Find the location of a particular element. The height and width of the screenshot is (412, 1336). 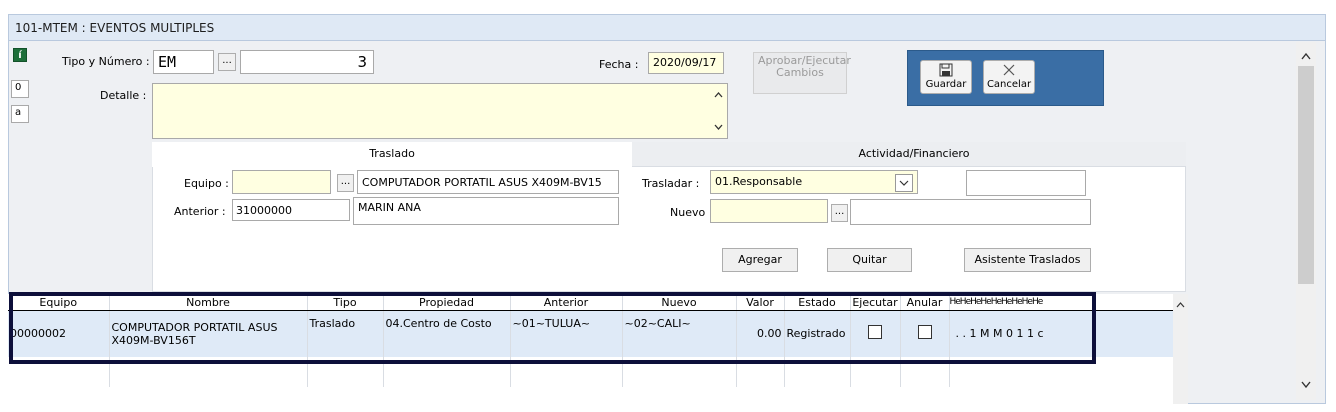

counter-field: 0 is located at coordinates (20, 89).